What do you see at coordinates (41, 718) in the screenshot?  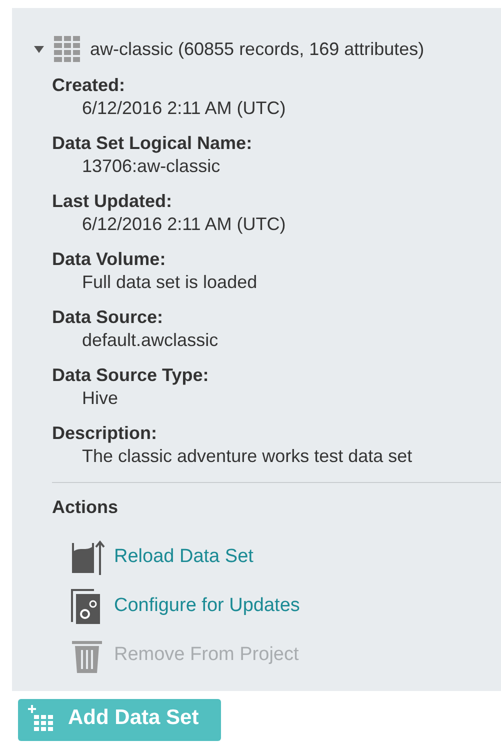 I see `add-table-icon` at bounding box center [41, 718].